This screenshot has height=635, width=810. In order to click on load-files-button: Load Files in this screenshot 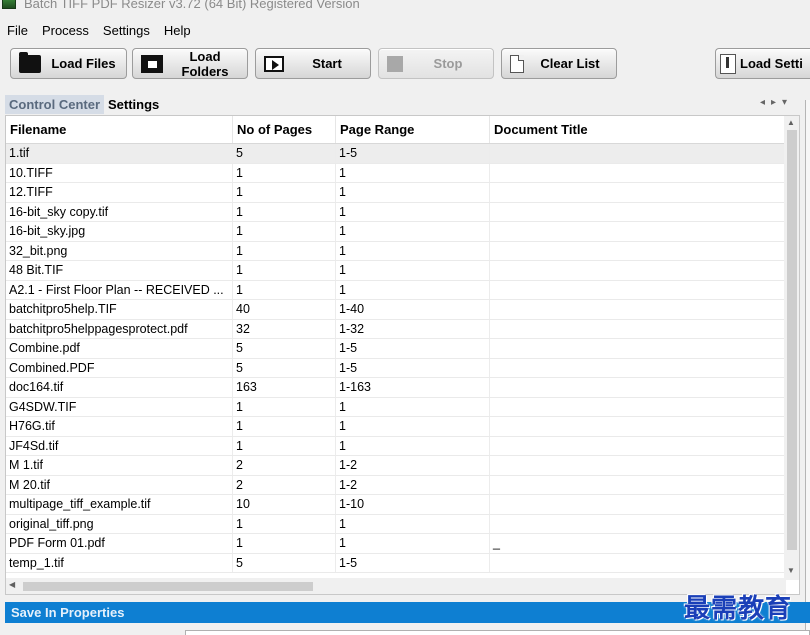, I will do `click(68, 63)`.